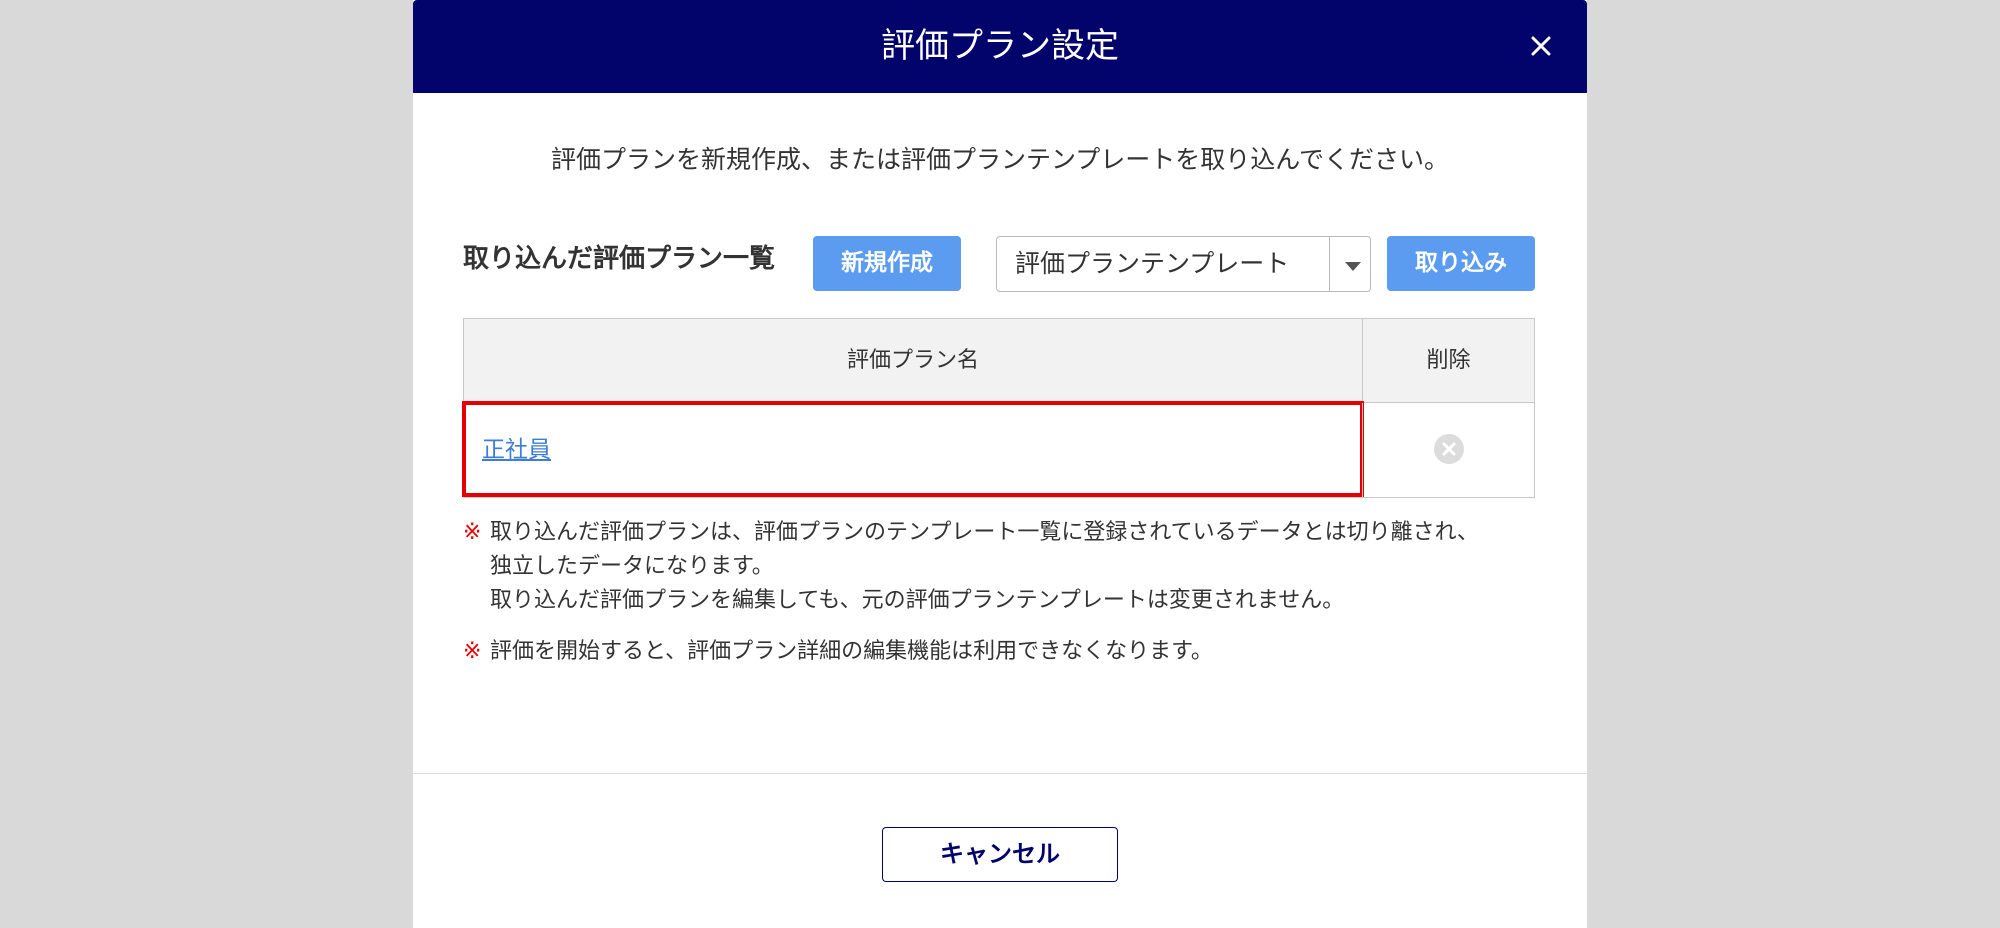  Describe the element at coordinates (1000, 773) in the screenshot. I see `footer-divider` at that location.